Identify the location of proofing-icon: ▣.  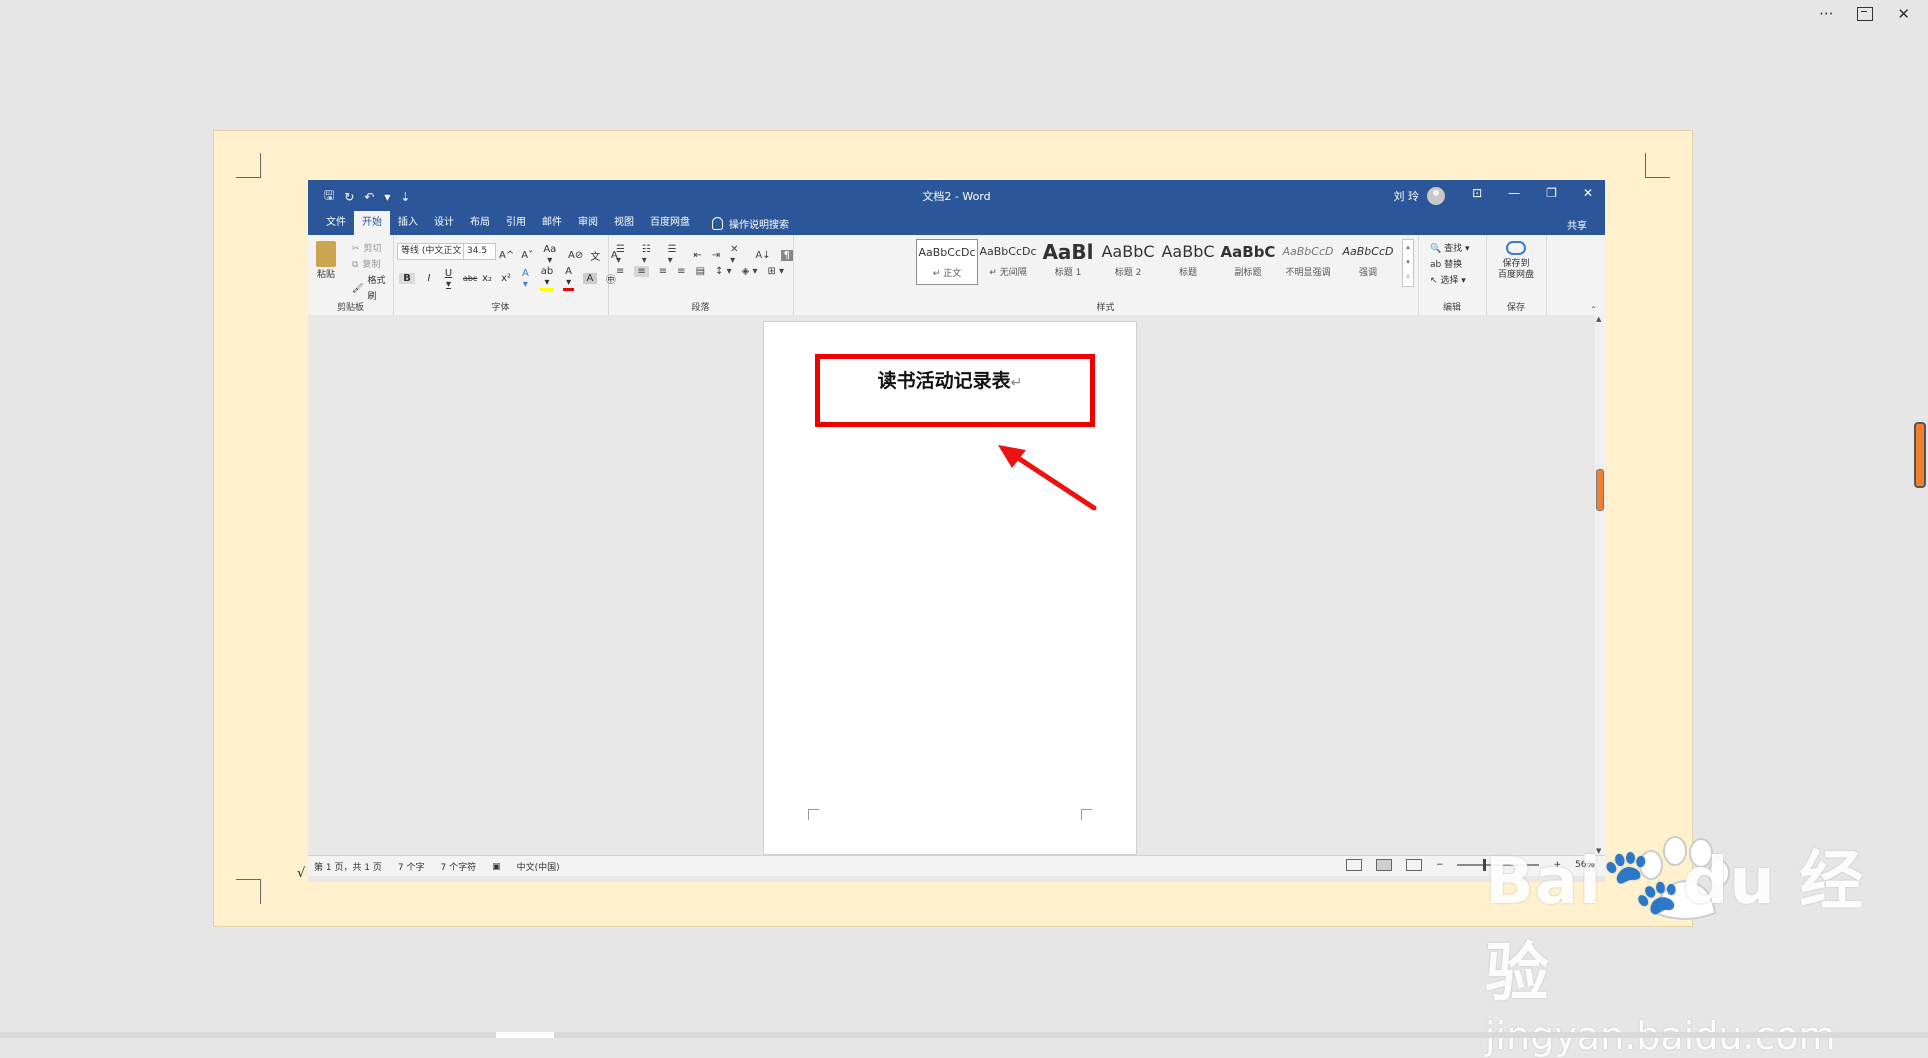
(496, 867).